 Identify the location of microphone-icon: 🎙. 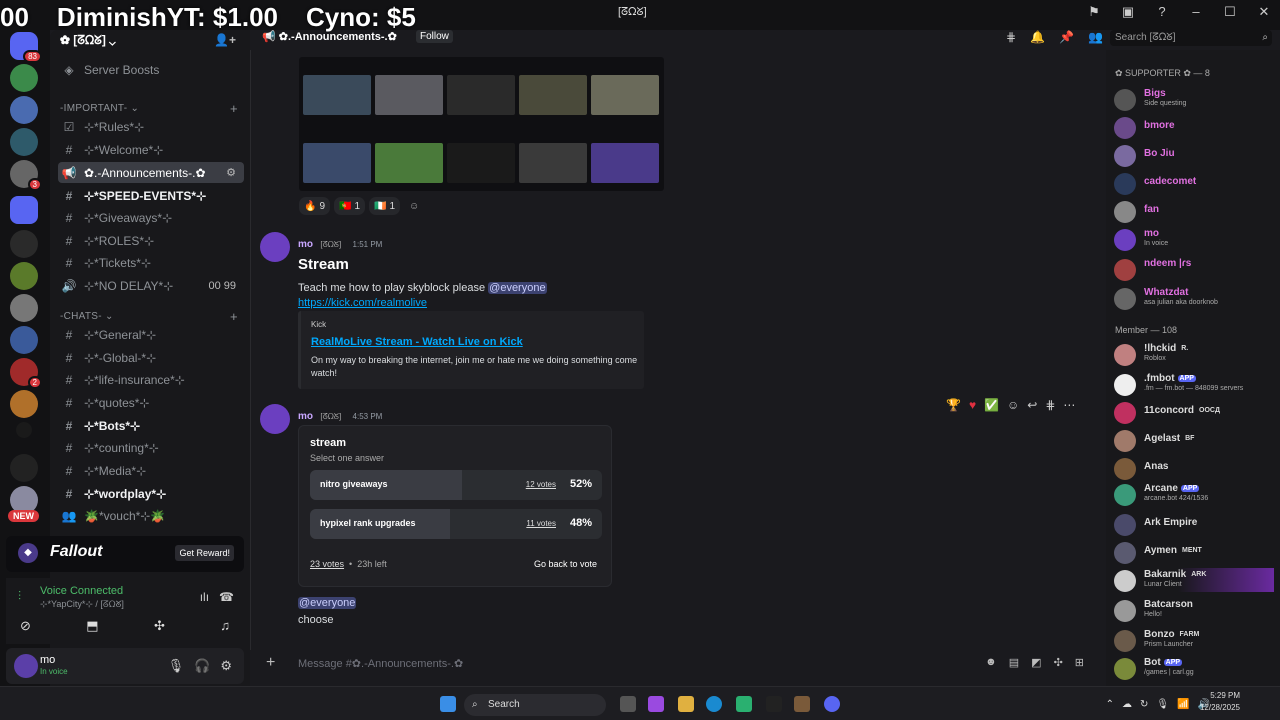
(176, 666).